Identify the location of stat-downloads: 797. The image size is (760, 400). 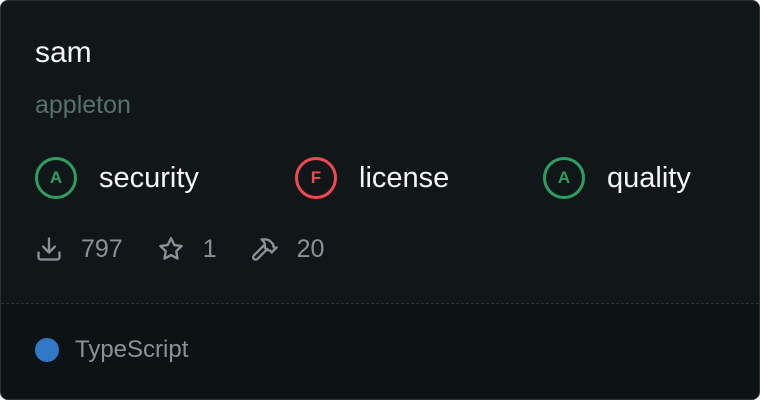
(79, 249).